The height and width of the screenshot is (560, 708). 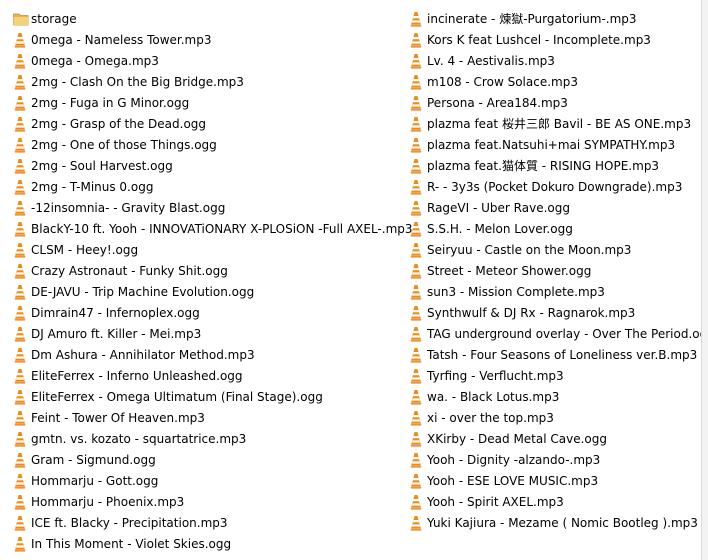 I want to click on file-item: 0mega - Nameless Tower.mp3, so click(x=198, y=39).